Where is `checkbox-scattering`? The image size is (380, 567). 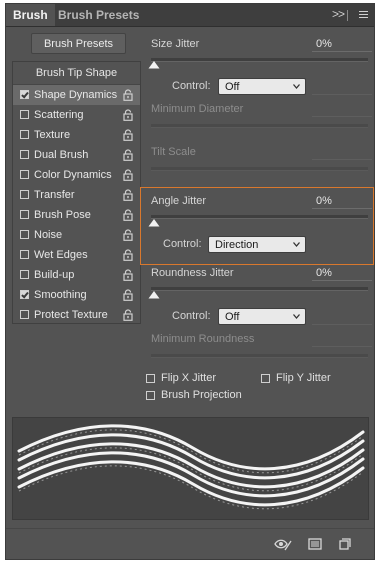
checkbox-scattering is located at coordinates (24, 114).